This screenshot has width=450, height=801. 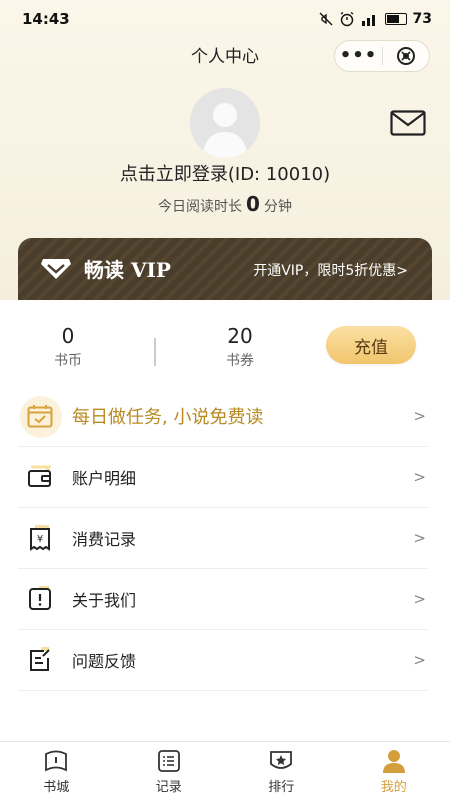 I want to click on daily-task-label: 每日做任务, 小说免费读, so click(x=167, y=416).